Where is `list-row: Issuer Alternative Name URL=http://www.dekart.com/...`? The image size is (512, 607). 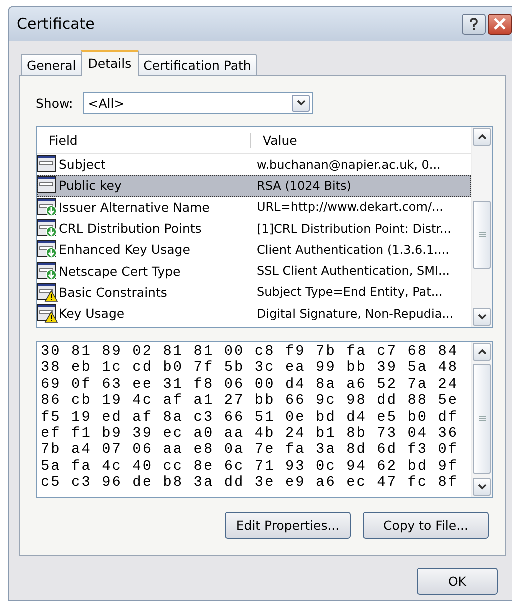
list-row: Issuer Alternative Name URL=http://www.dekart.com/... is located at coordinates (254, 207).